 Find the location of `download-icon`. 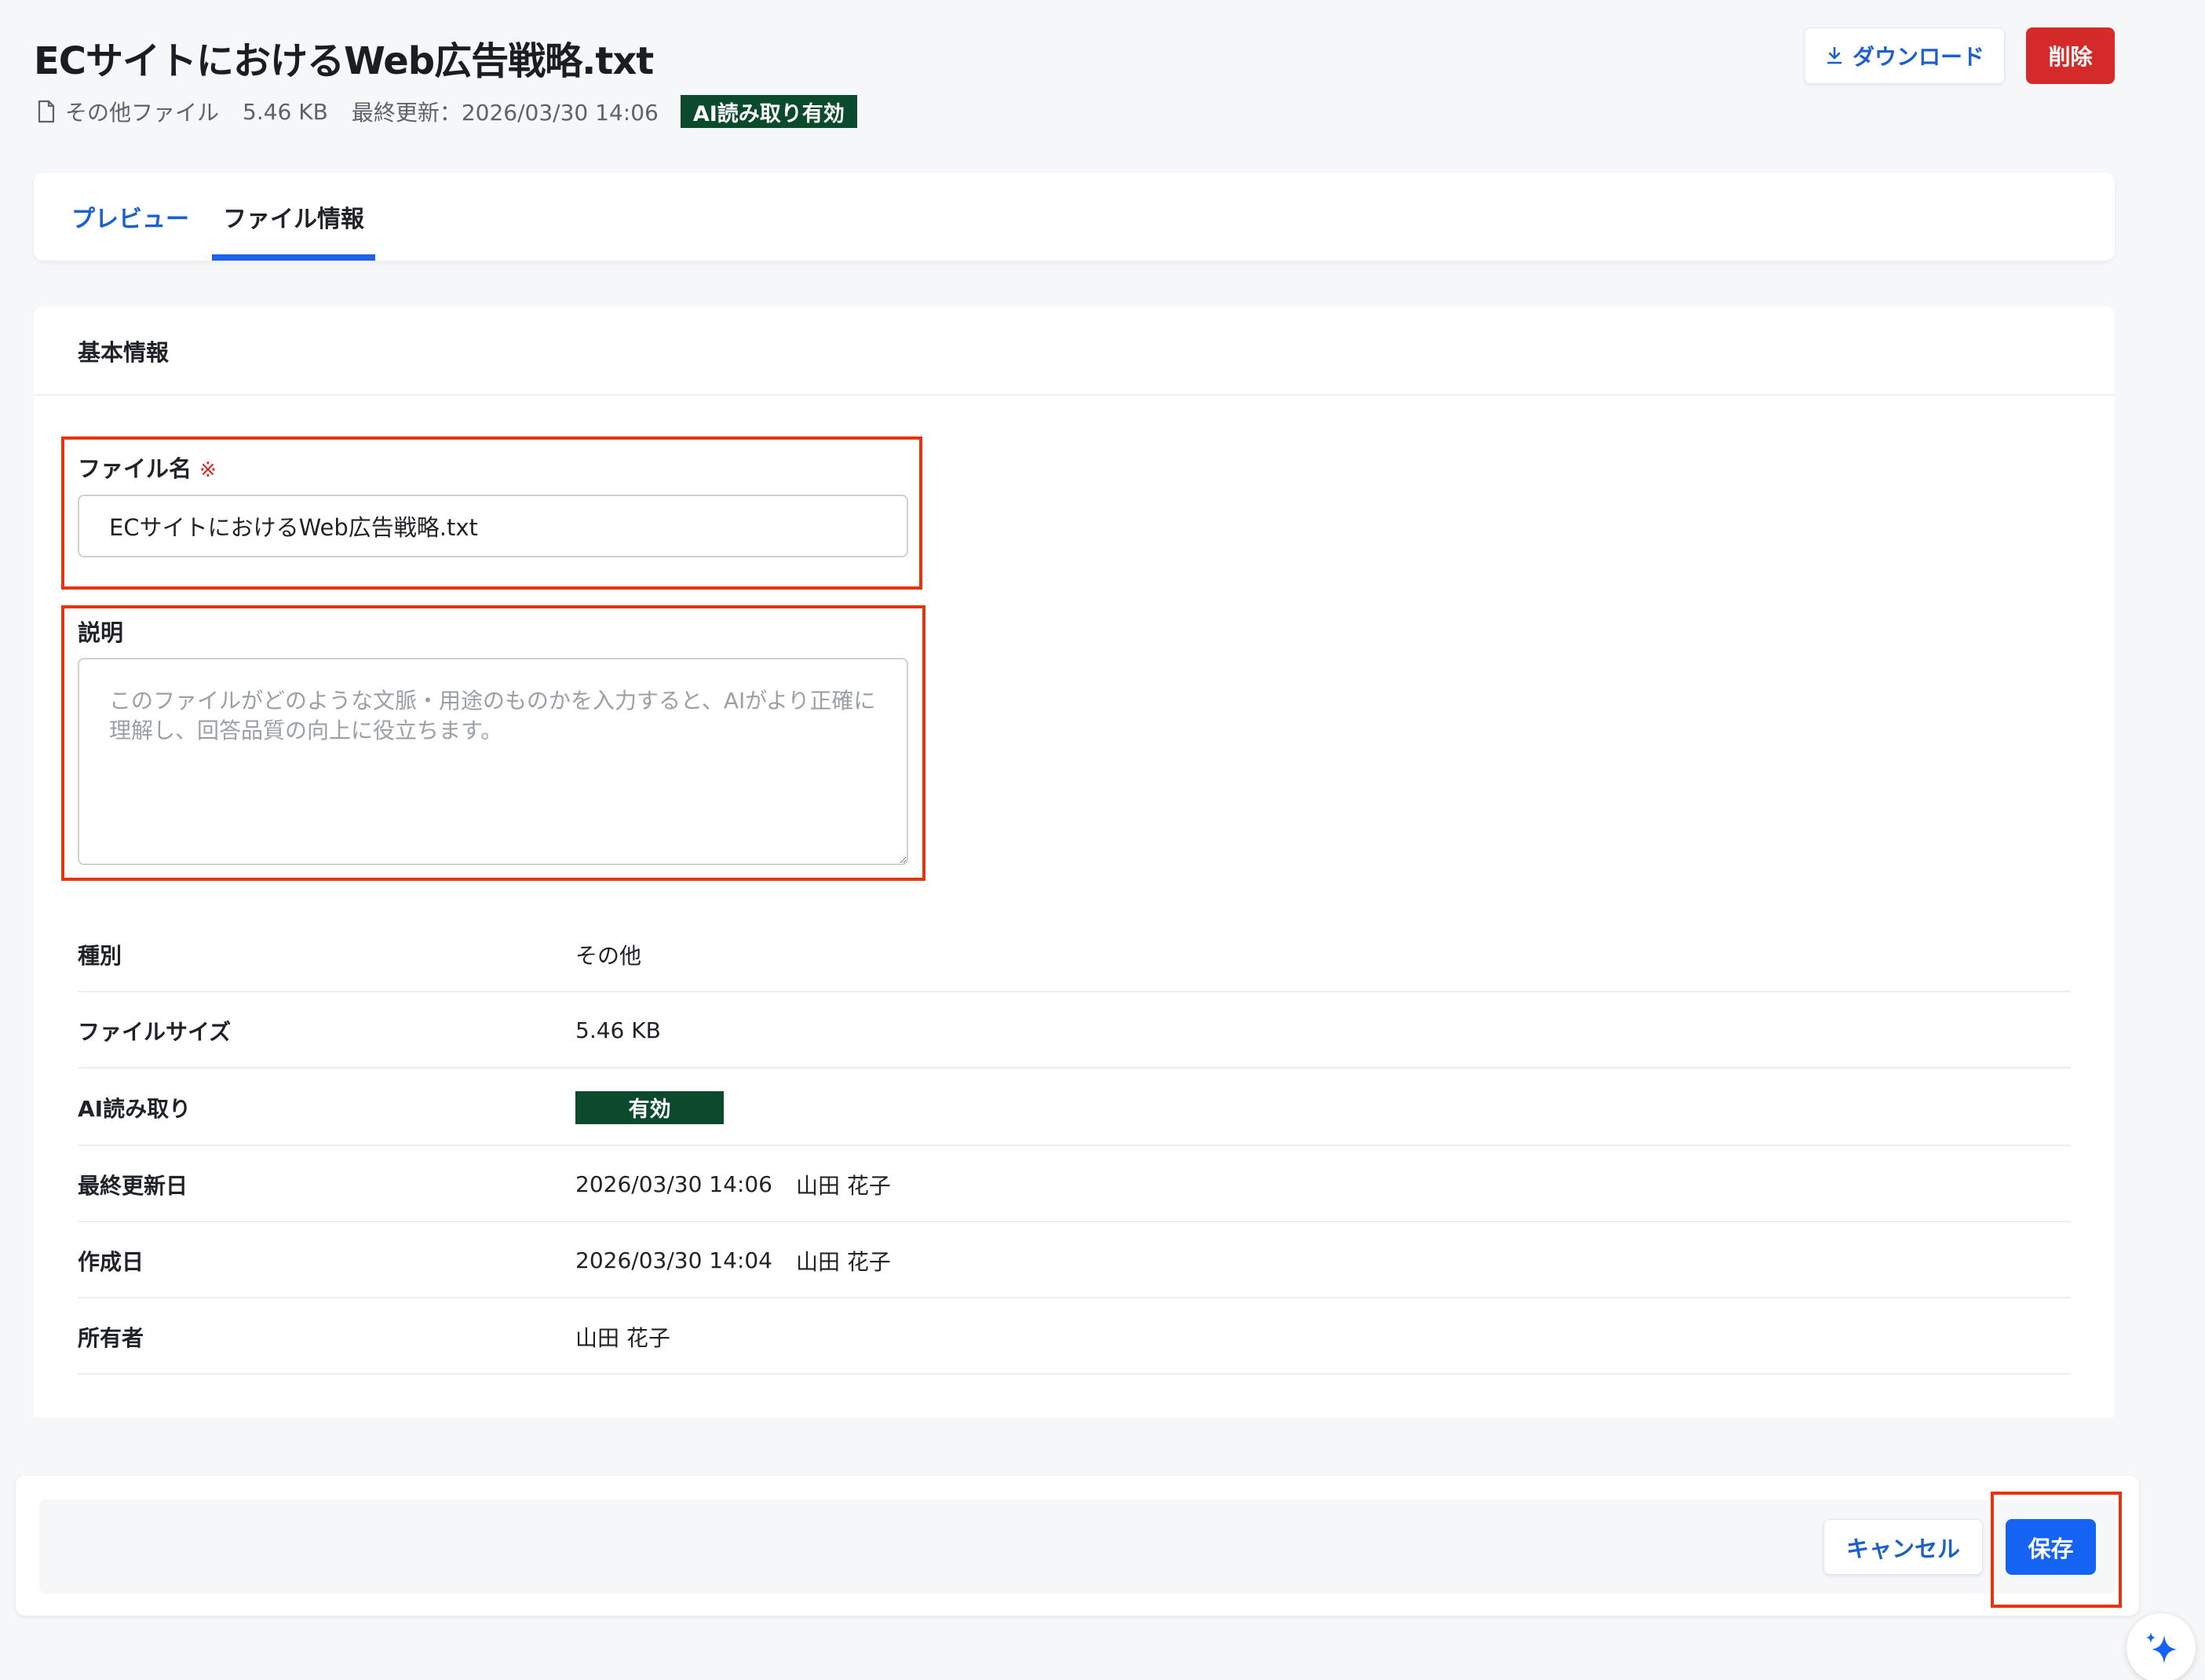

download-icon is located at coordinates (1834, 55).